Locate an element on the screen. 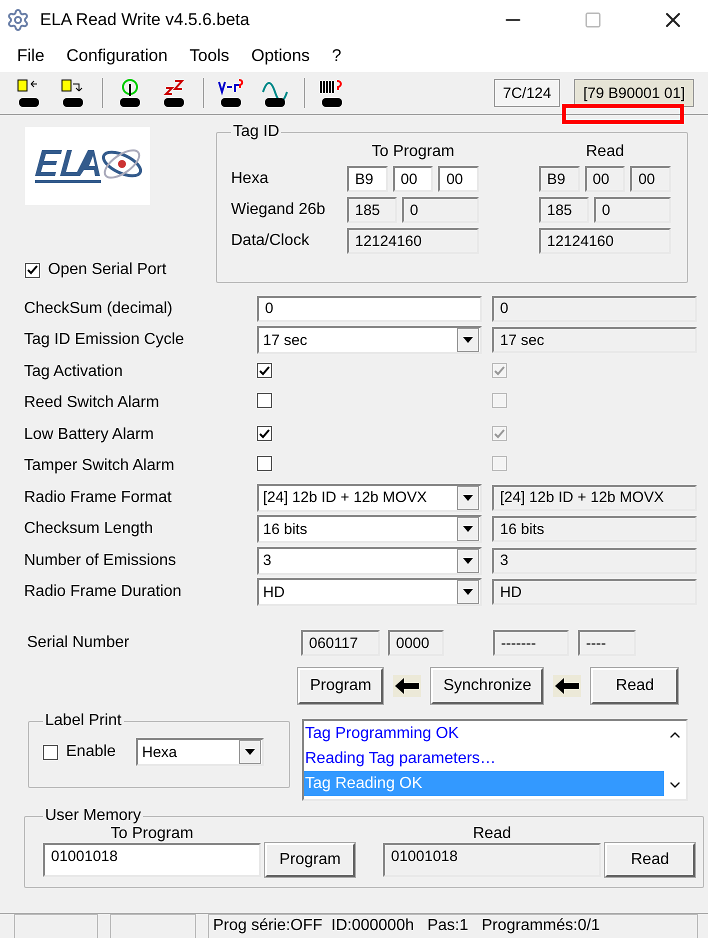 The width and height of the screenshot is (708, 938). parameter-label: Tag ID Emission Cycle is located at coordinates (105, 340).